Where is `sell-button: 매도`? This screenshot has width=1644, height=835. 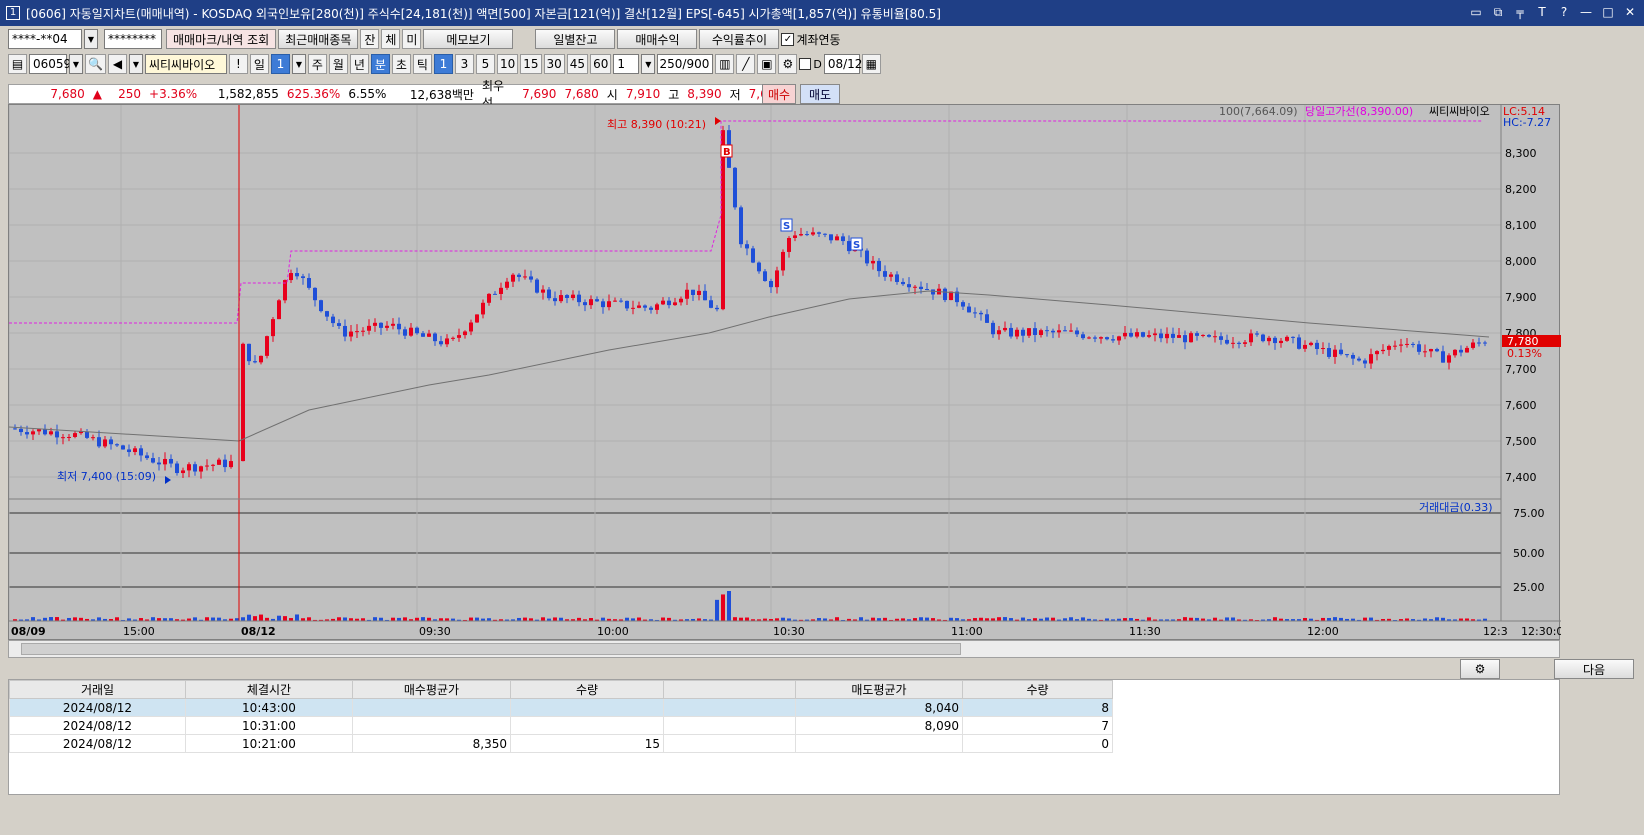 sell-button: 매도 is located at coordinates (820, 94).